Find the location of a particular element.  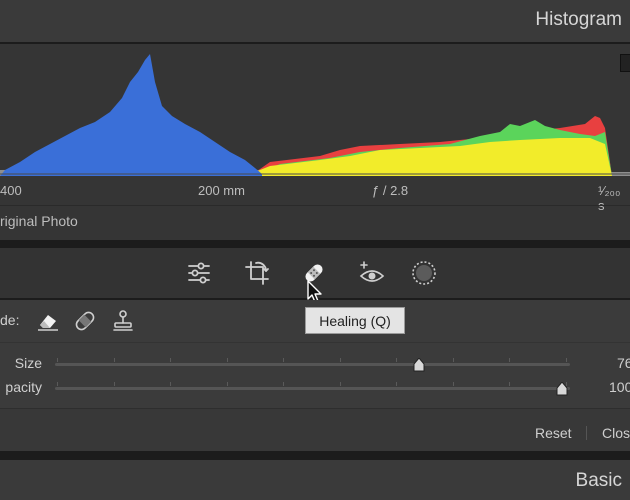

healing-tooltip: Healing (Q) is located at coordinates (355, 320).